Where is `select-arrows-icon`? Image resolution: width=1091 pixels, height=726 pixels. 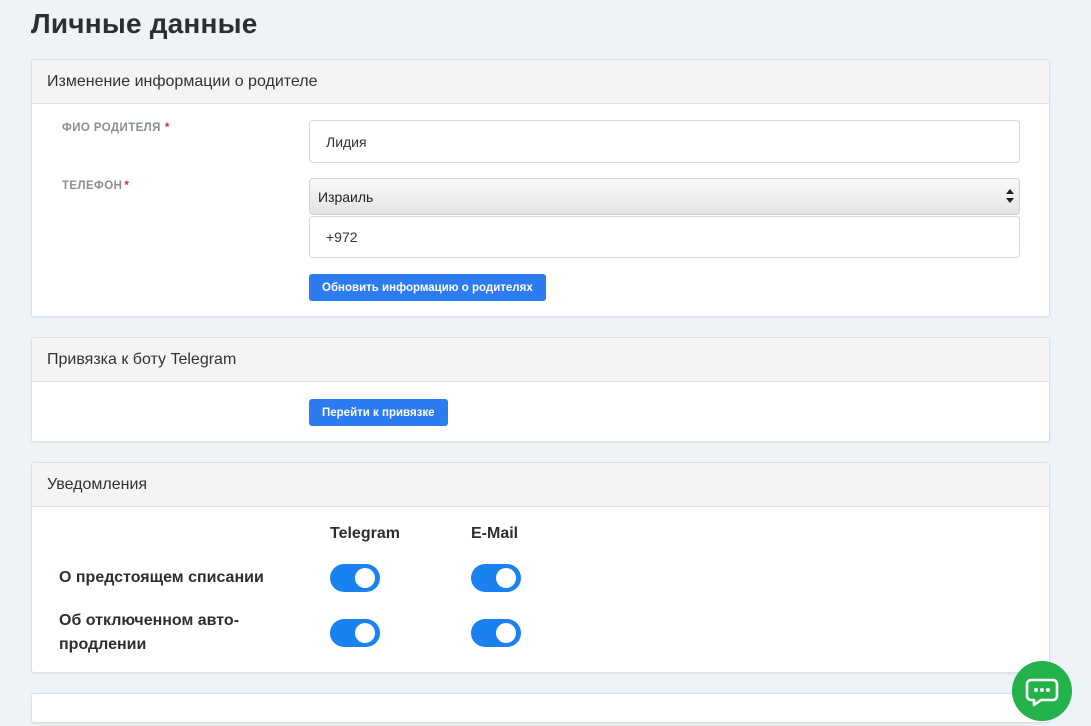 select-arrows-icon is located at coordinates (1010, 197).